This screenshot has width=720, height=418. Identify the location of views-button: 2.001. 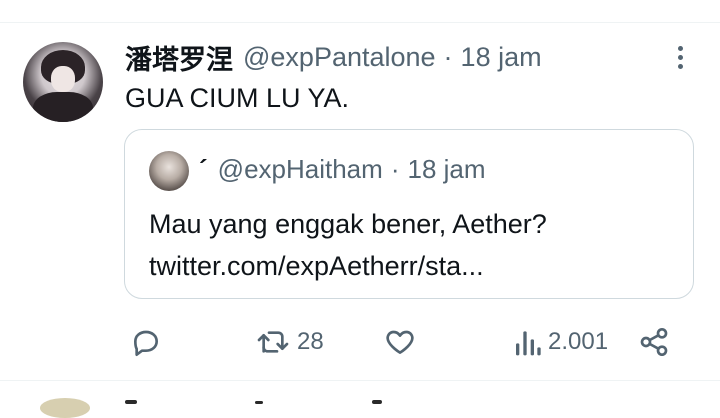
(561, 342).